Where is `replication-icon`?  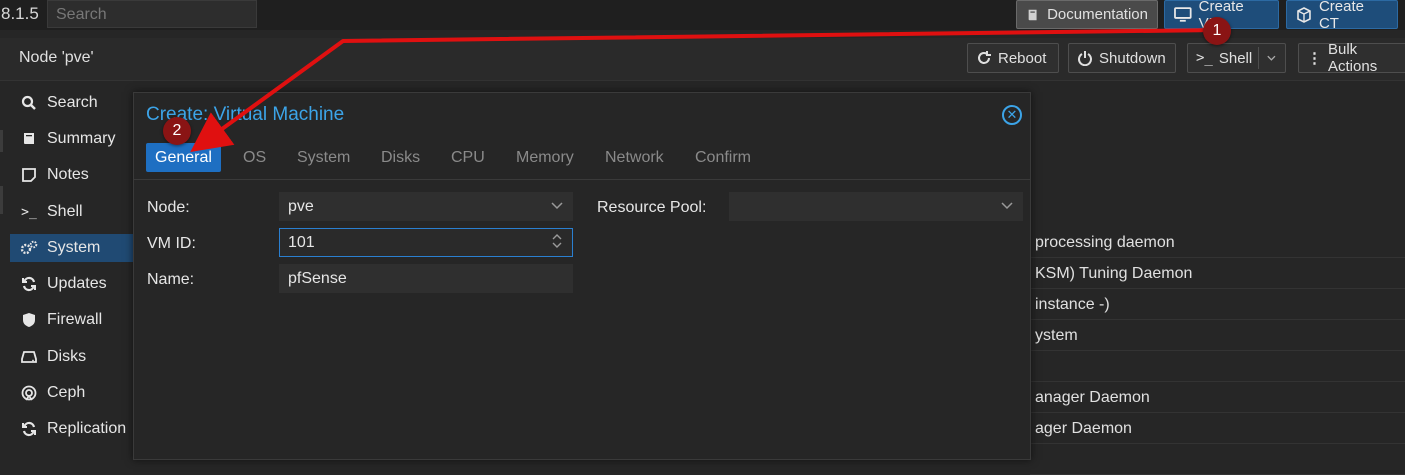 replication-icon is located at coordinates (29, 429).